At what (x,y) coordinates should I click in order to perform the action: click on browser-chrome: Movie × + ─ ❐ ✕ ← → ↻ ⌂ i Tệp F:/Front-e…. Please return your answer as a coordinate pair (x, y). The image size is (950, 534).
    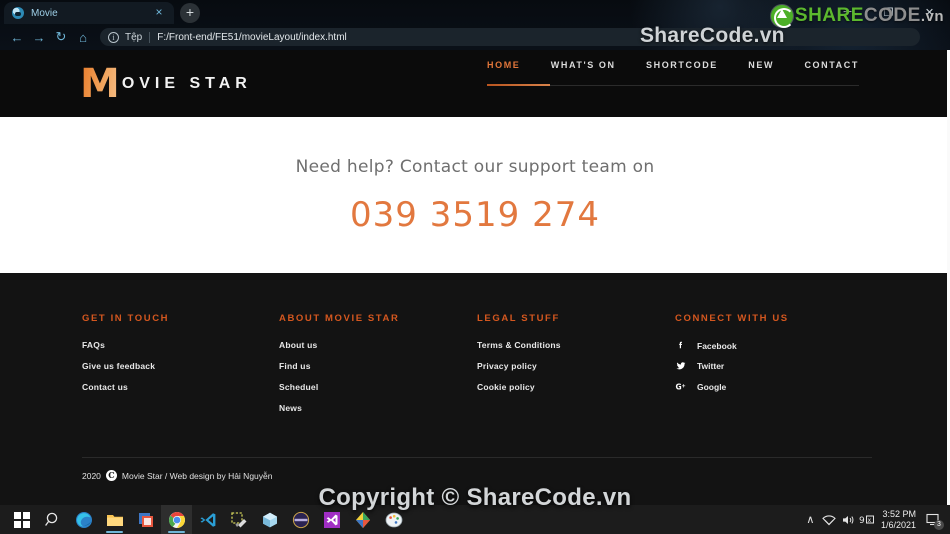
    Looking at the image, I should click on (475, 25).